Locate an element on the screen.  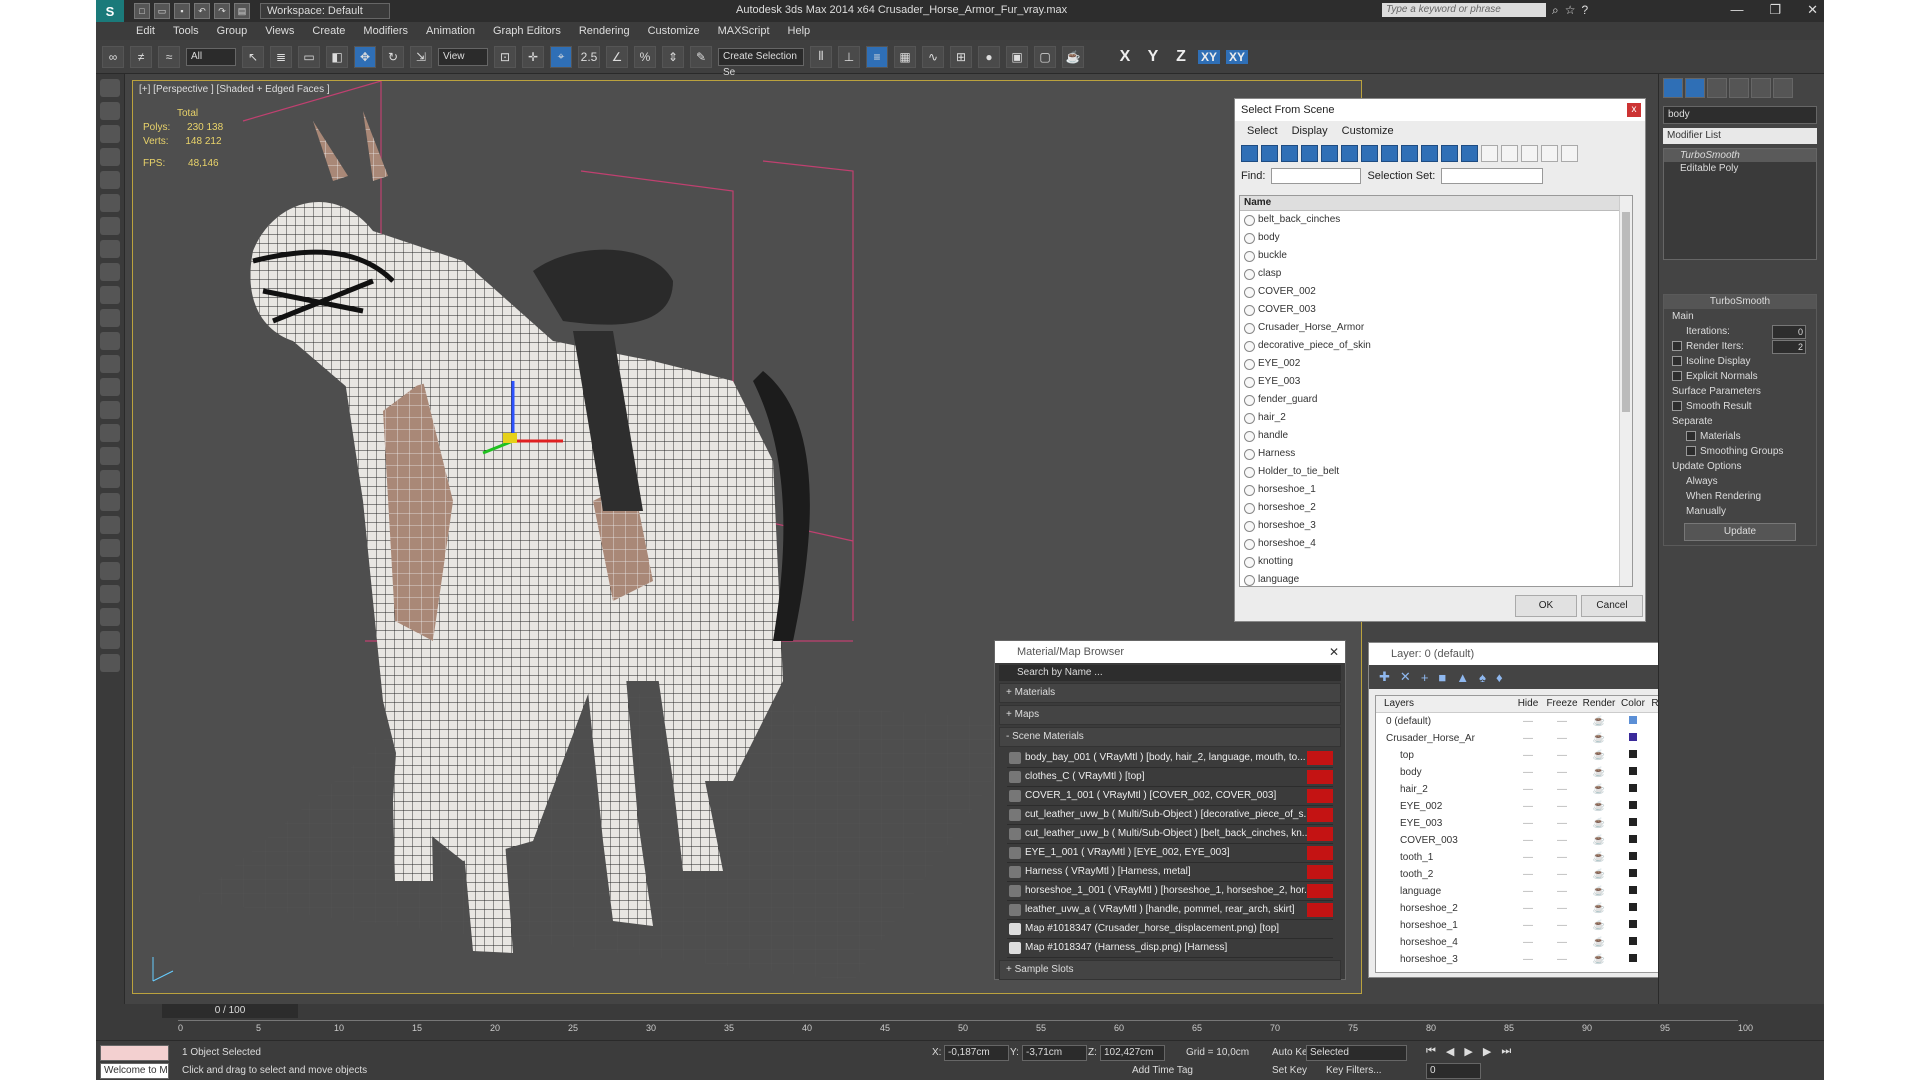
list-item: Holder_to_tie_belt is located at coordinates (1436, 472).